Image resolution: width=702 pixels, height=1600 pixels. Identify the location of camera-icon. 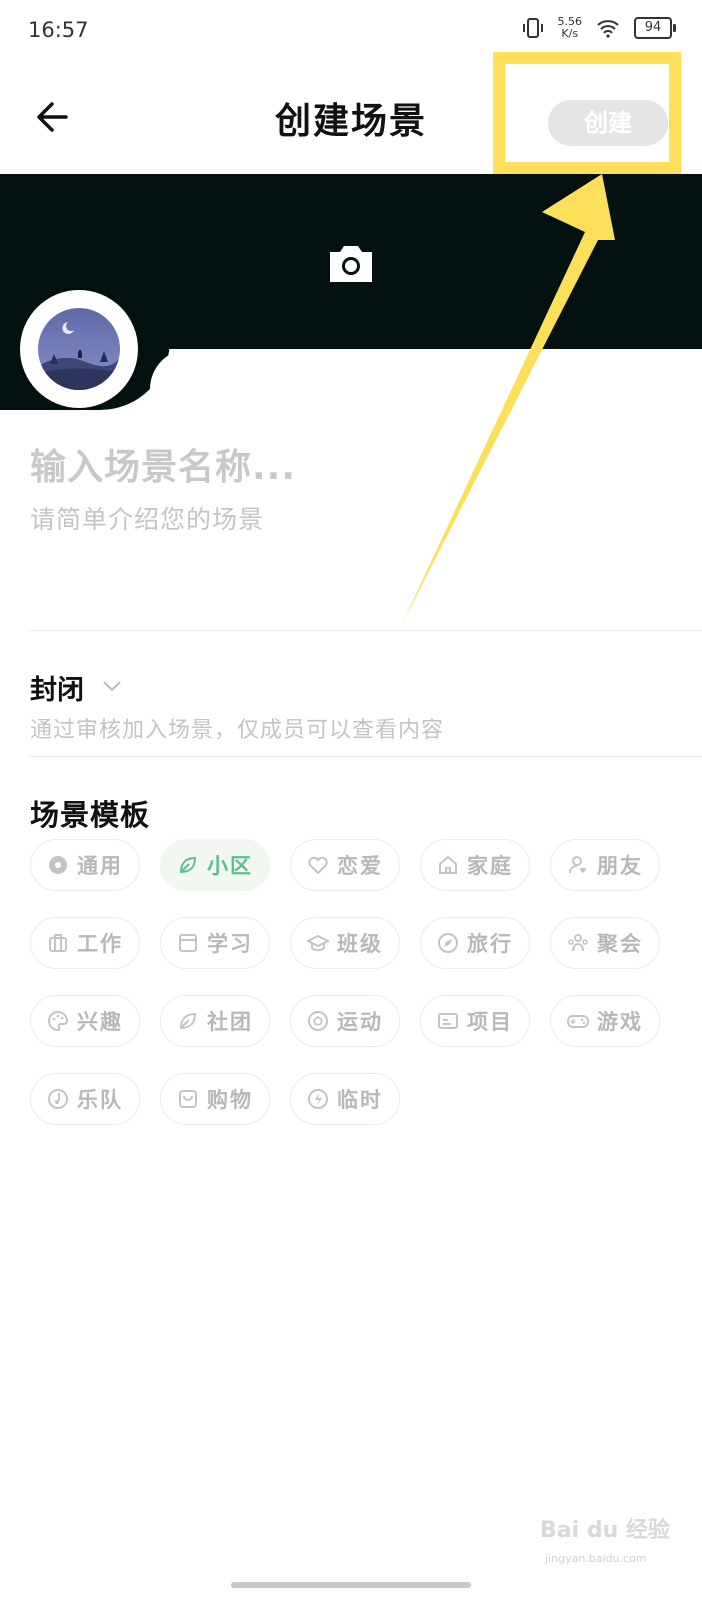
(351, 264).